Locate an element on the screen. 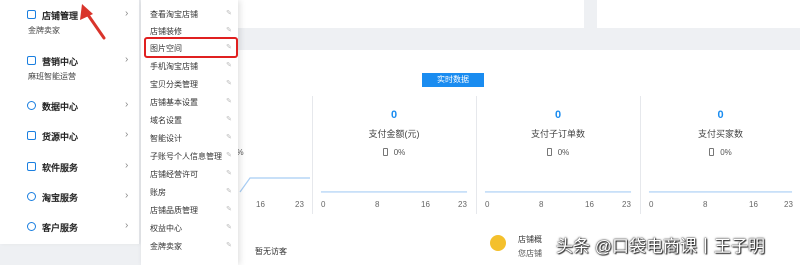 The height and width of the screenshot is (265, 800). annotation-arrow is located at coordinates (93, 22).